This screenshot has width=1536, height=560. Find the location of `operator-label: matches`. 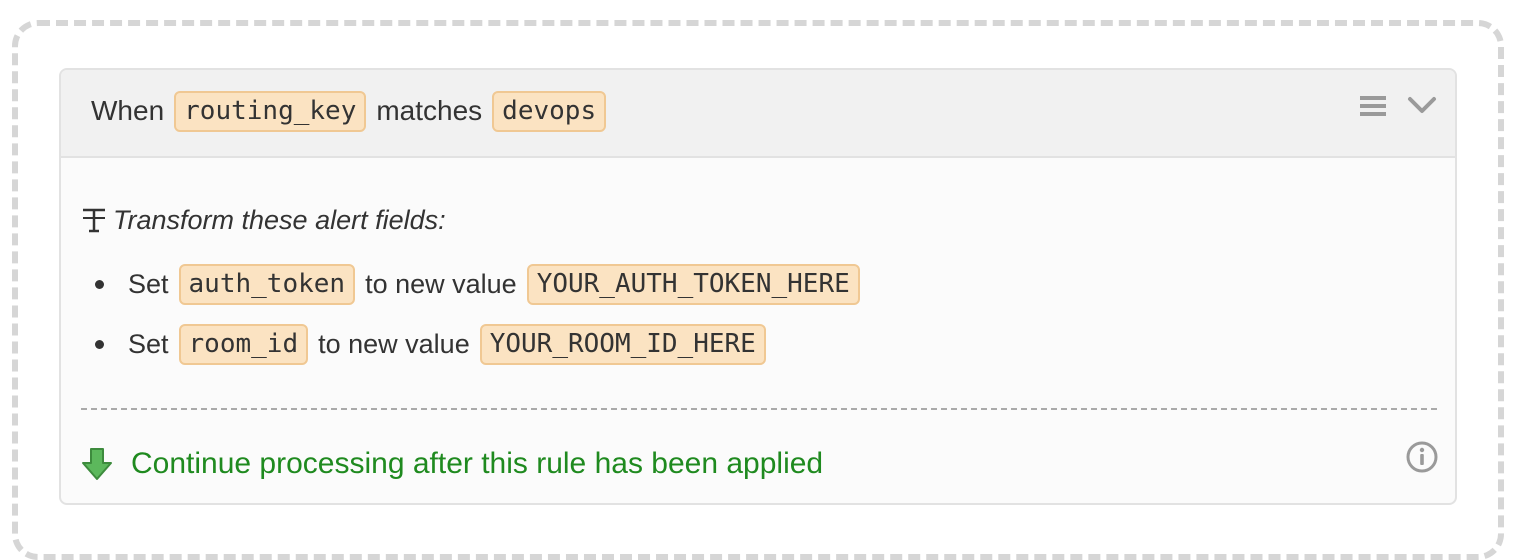

operator-label: matches is located at coordinates (429, 110).